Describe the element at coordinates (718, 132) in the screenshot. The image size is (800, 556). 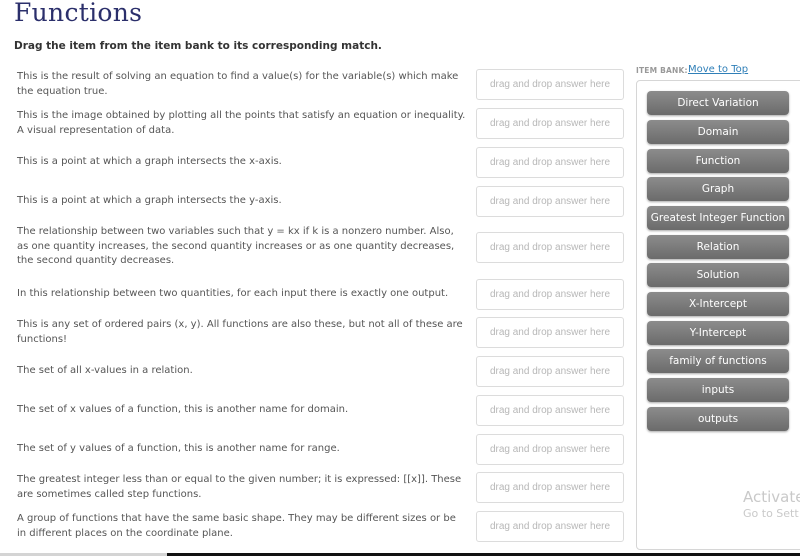
I see `item-domain: Domain` at that location.